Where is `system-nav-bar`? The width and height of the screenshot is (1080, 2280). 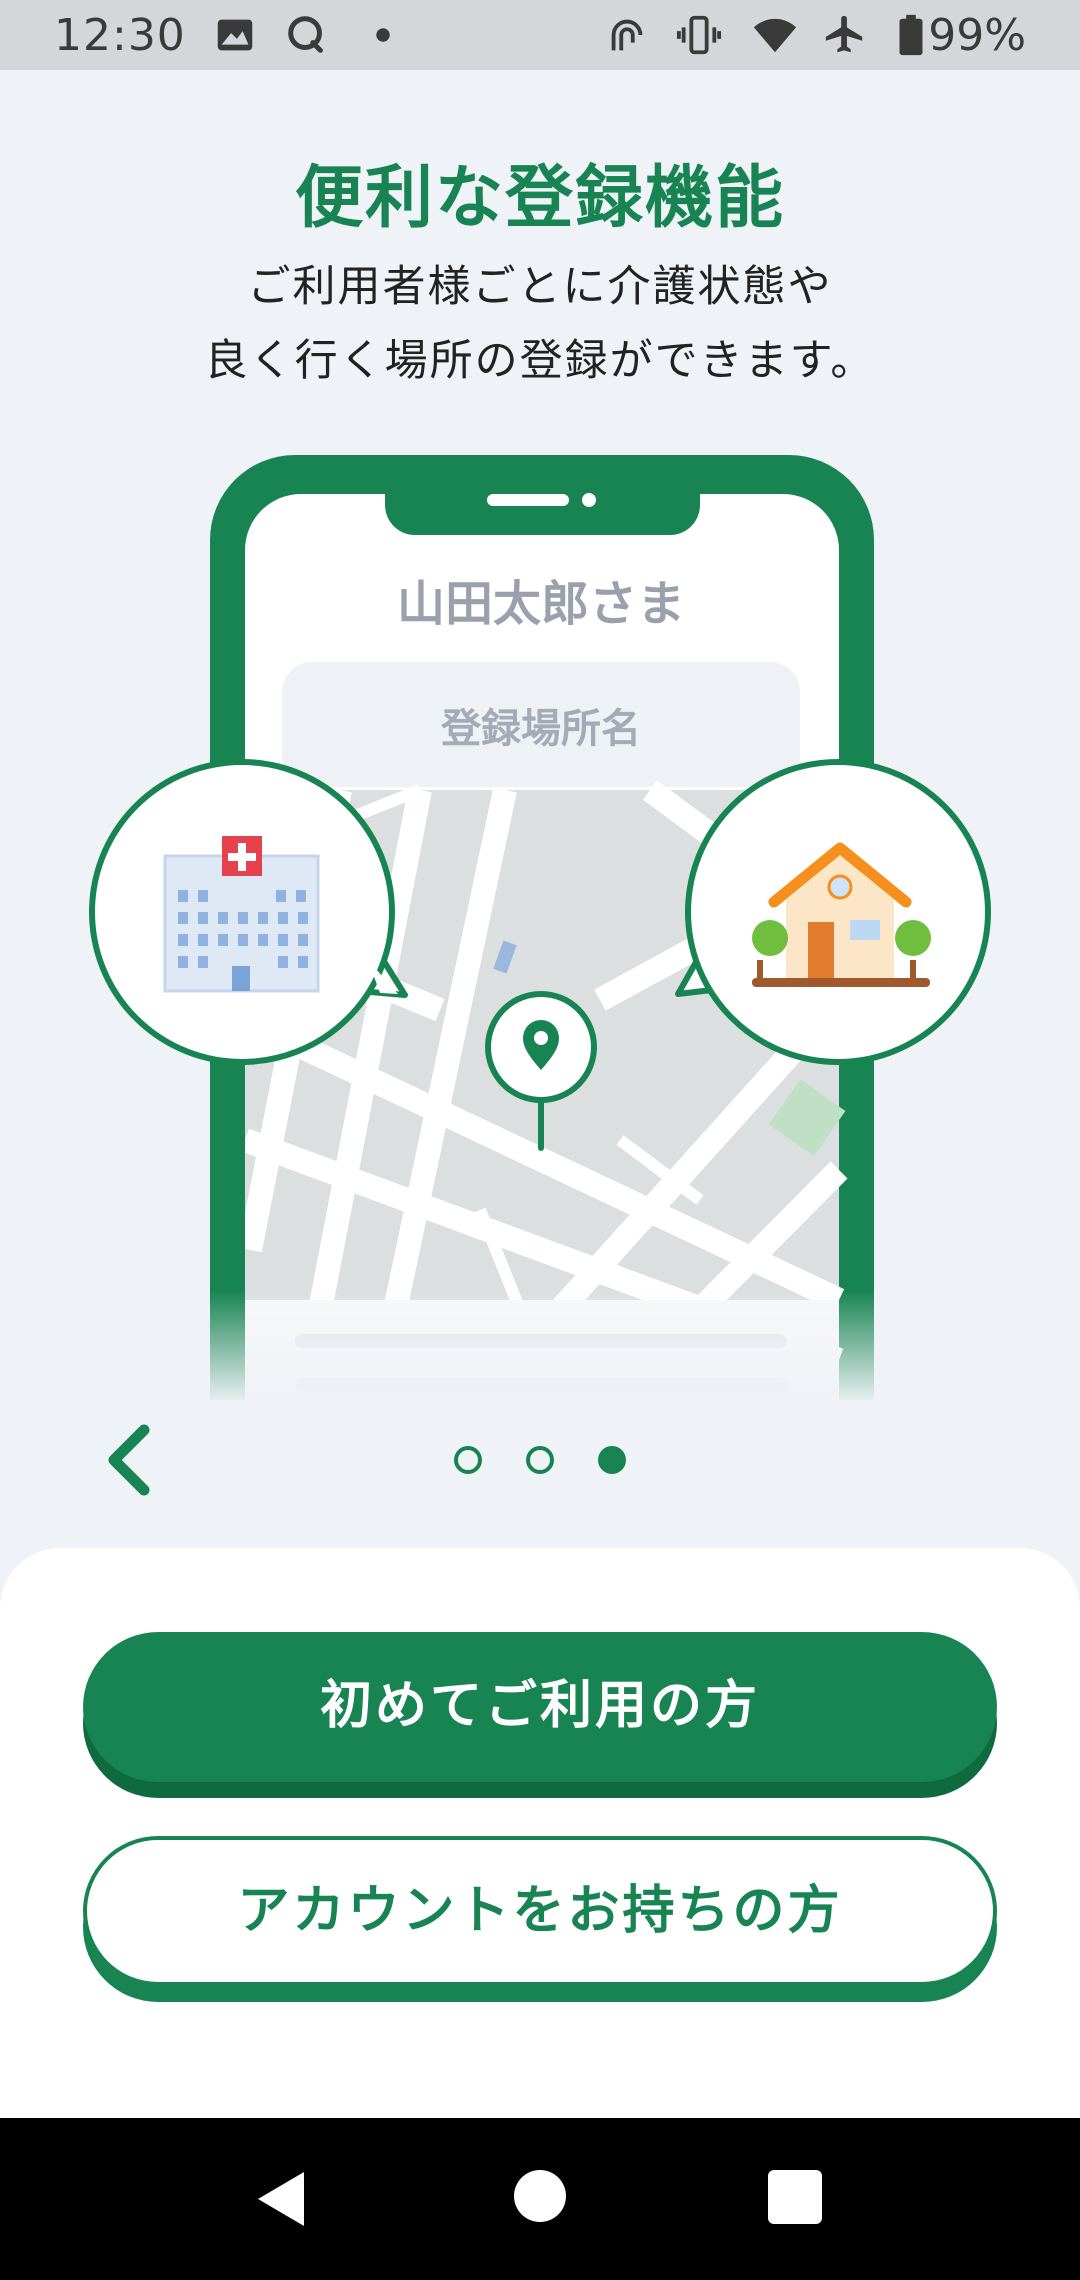 system-nav-bar is located at coordinates (540, 2199).